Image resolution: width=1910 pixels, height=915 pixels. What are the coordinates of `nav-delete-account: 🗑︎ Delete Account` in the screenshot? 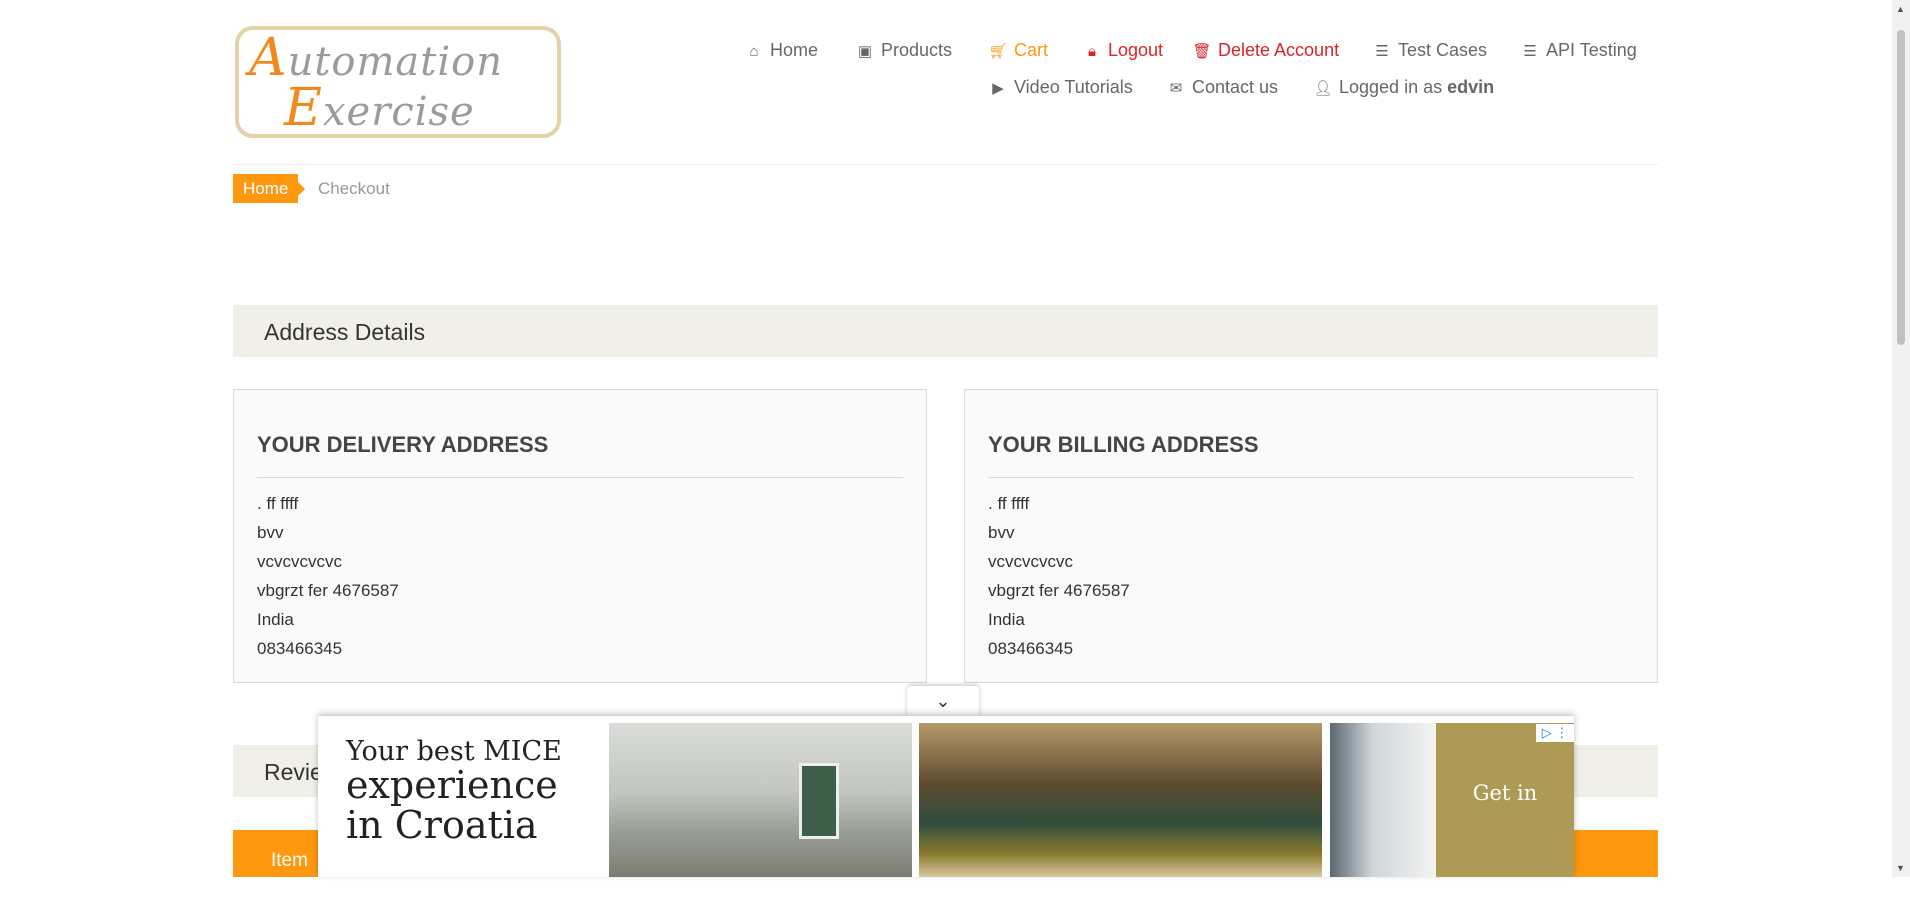 It's located at (1265, 50).